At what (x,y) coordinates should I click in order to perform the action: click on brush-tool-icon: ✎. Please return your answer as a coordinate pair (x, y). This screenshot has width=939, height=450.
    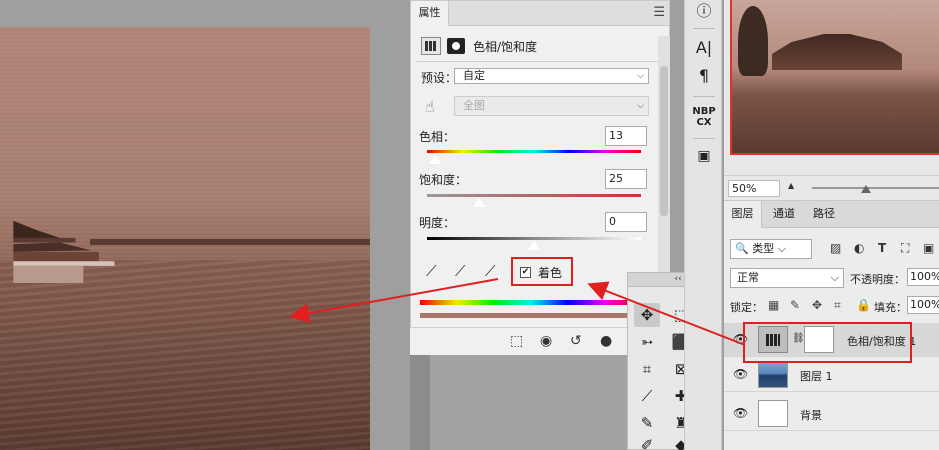
    Looking at the image, I should click on (647, 423).